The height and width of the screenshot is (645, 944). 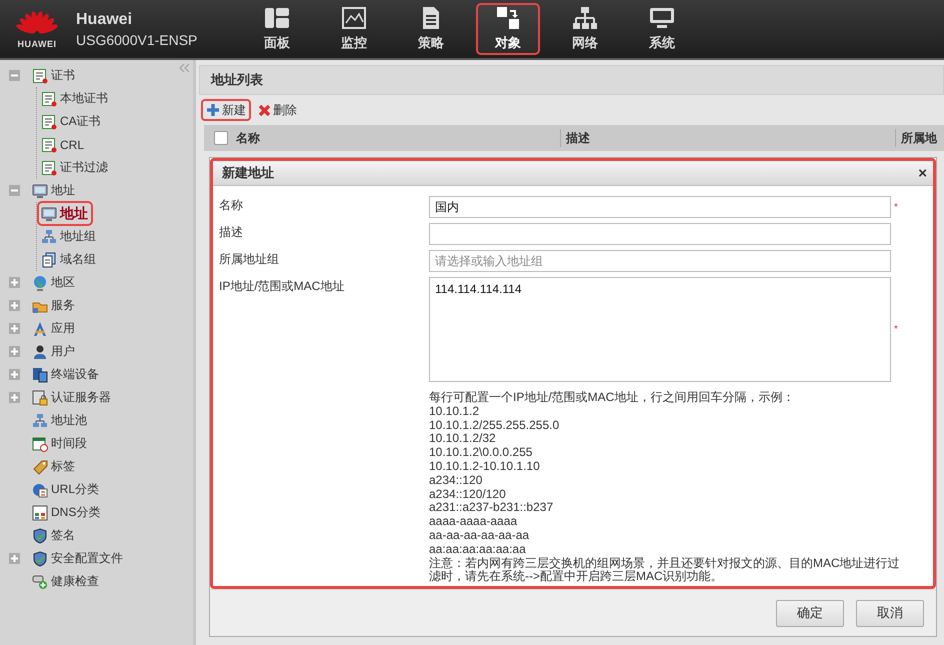 What do you see at coordinates (54, 305) in the screenshot?
I see `tree-item: 服务` at bounding box center [54, 305].